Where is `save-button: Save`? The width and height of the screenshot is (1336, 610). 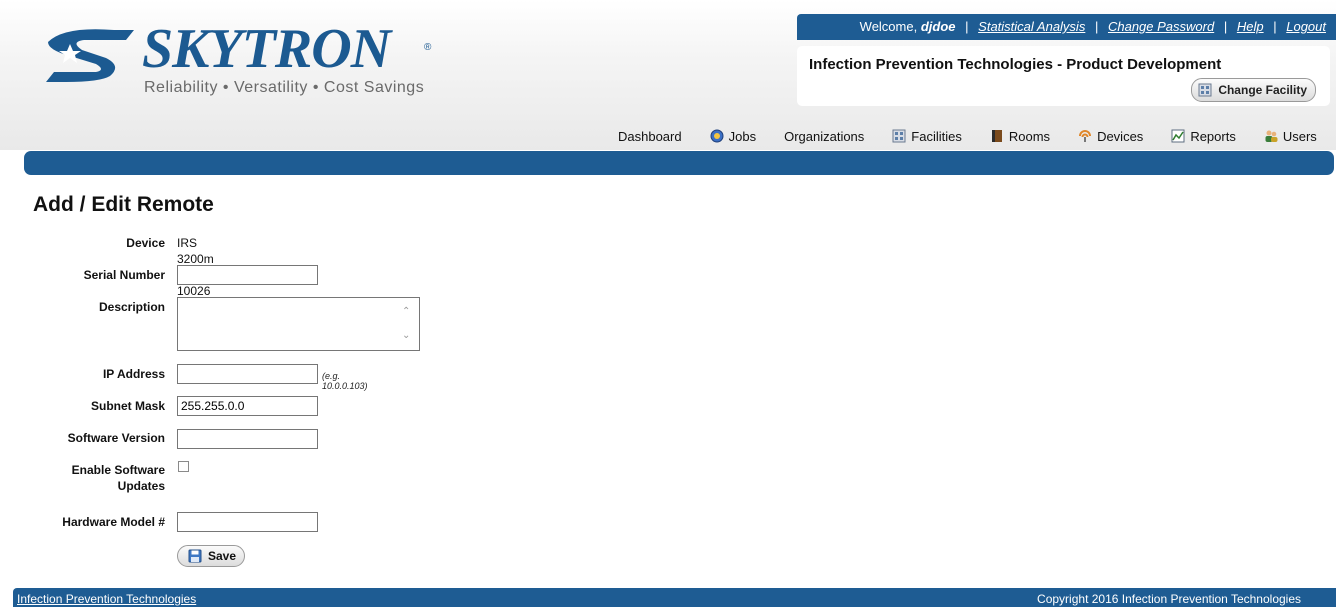 save-button: Save is located at coordinates (211, 556).